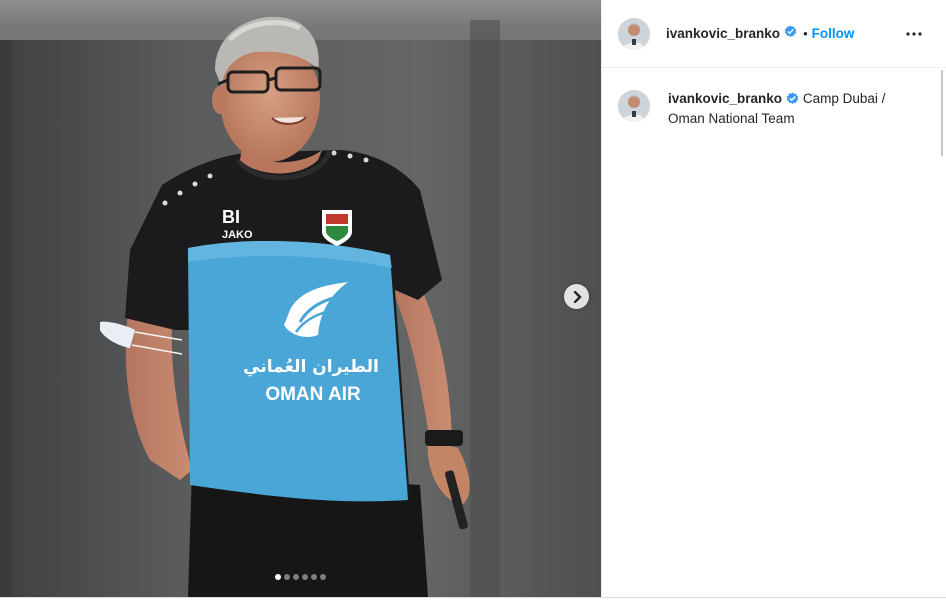 The height and width of the screenshot is (603, 946). What do you see at coordinates (313, 394) in the screenshot?
I see `sponsor-latin: OMAN AIR` at bounding box center [313, 394].